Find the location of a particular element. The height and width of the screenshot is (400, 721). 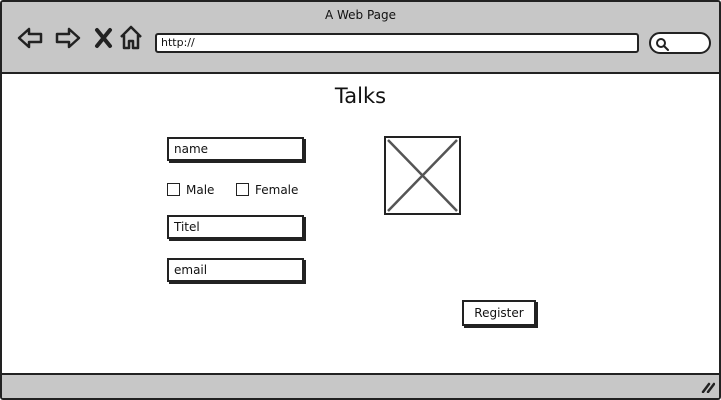

female-option: Female is located at coordinates (267, 190).